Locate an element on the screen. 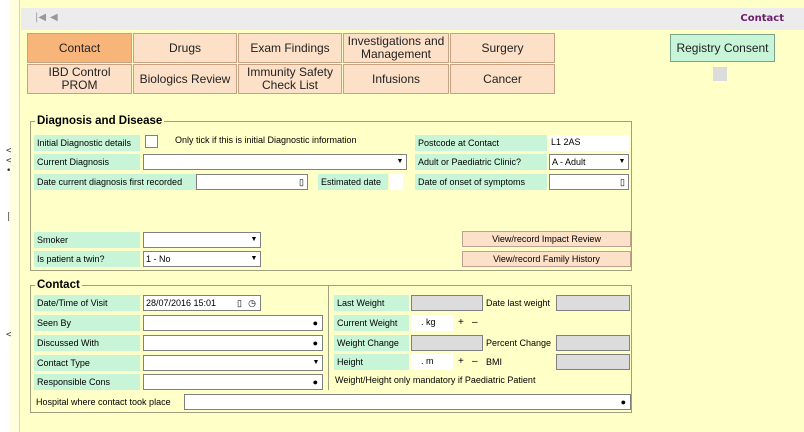 This screenshot has width=804, height=432. current-weight-field: . kg is located at coordinates (432, 323).